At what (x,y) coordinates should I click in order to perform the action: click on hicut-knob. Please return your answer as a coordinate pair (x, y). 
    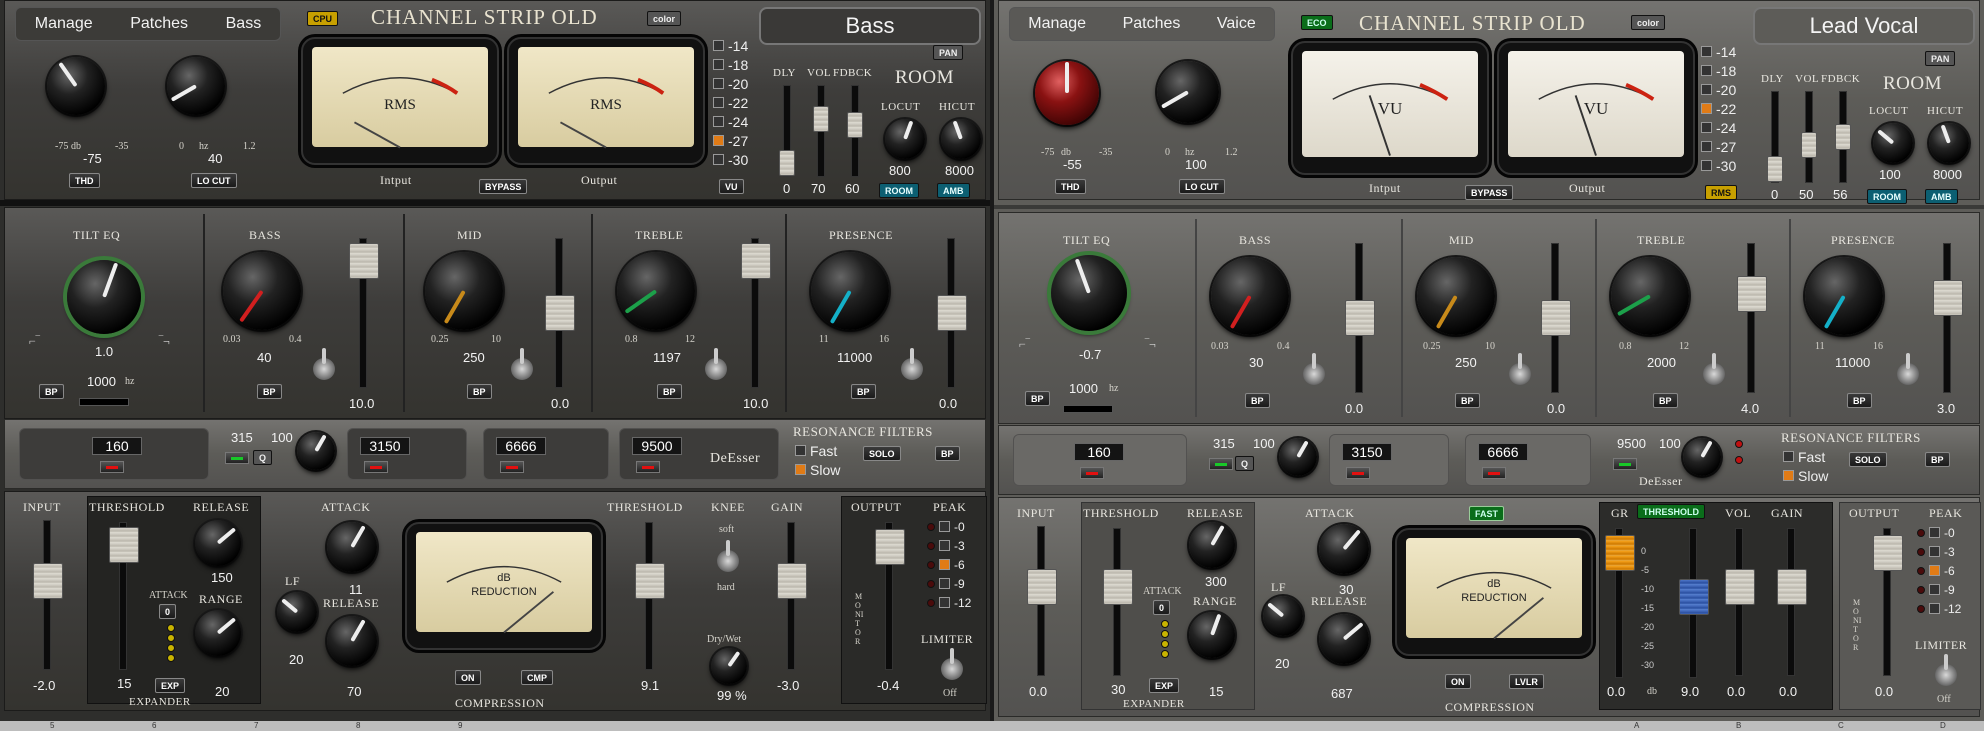
    Looking at the image, I should click on (961, 139).